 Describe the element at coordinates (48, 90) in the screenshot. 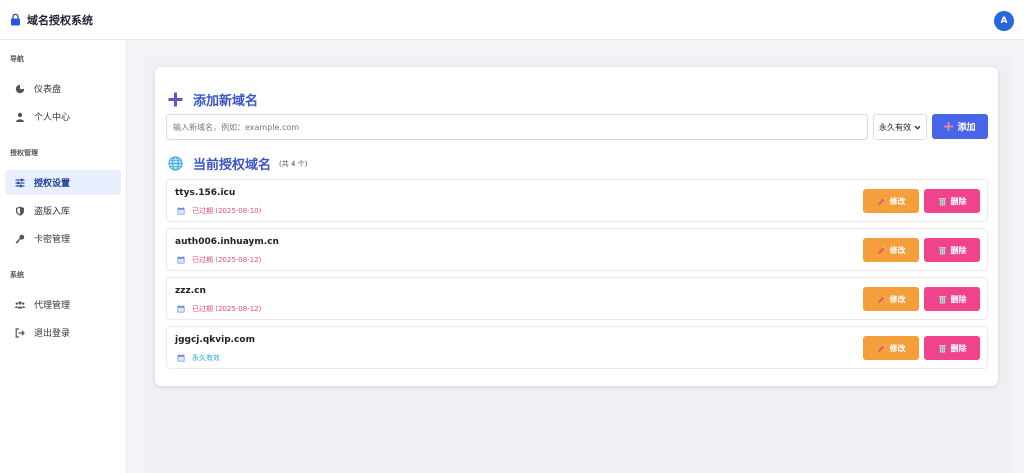

I see `sidebar-item-label: 仪表盘` at that location.